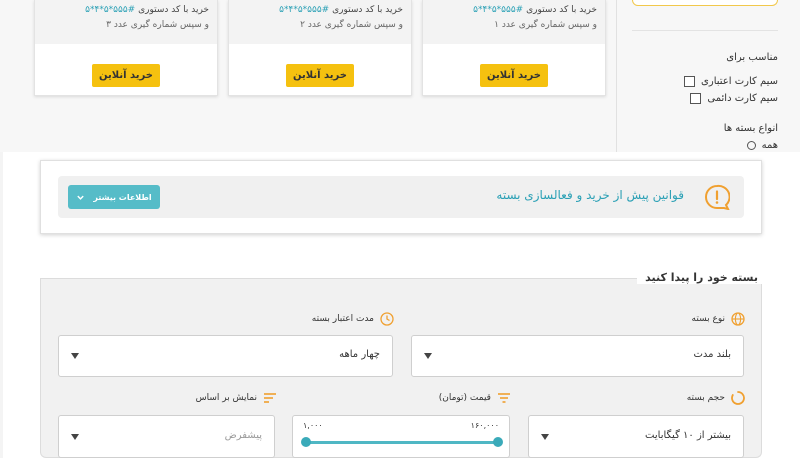  What do you see at coordinates (114, 197) in the screenshot?
I see `more-info-button: اطلاعات بیشتر` at bounding box center [114, 197].